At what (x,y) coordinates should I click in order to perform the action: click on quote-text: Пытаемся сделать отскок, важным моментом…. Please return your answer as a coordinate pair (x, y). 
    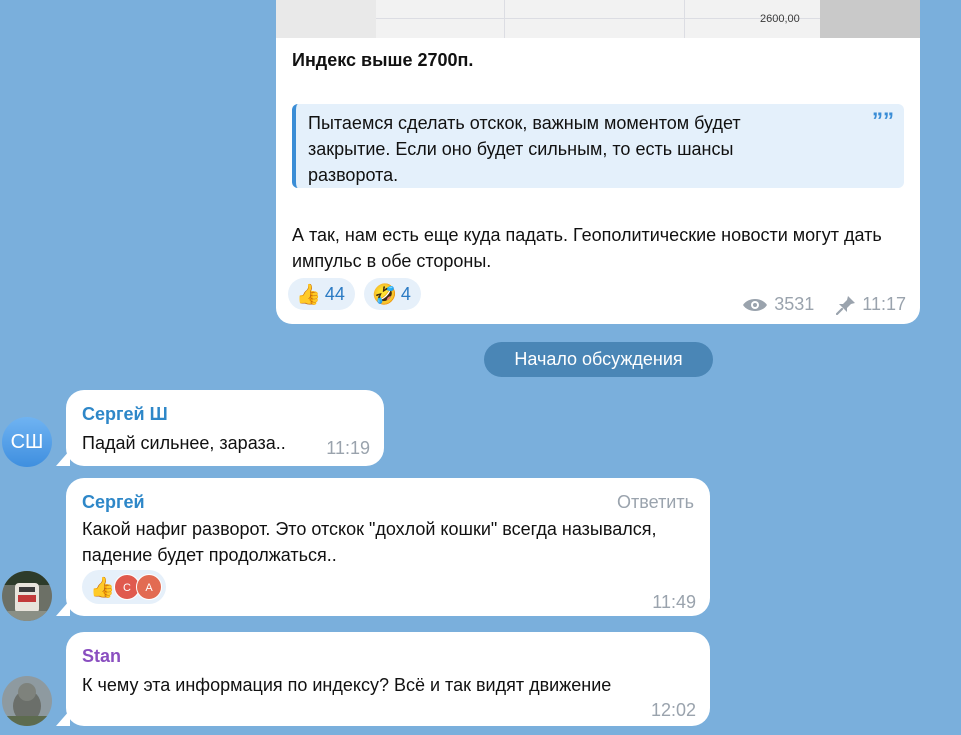
    Looking at the image, I should click on (524, 149).